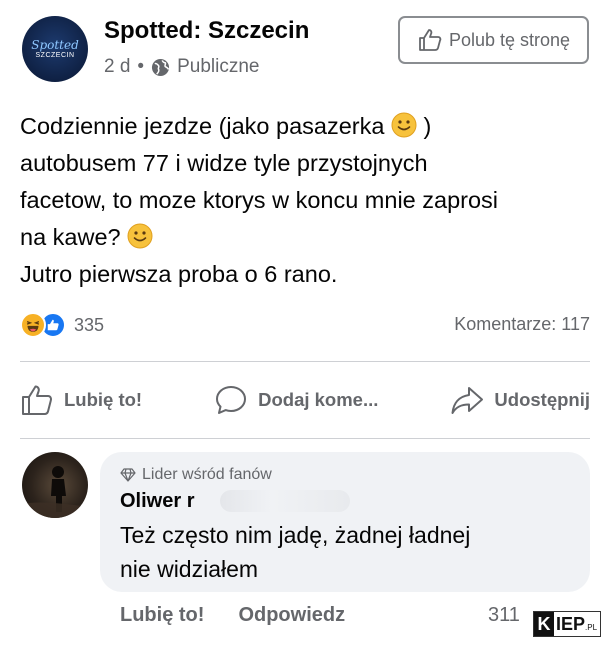 The height and width of the screenshot is (645, 610). What do you see at coordinates (55, 492) in the screenshot?
I see `person-silhouette-icon` at bounding box center [55, 492].